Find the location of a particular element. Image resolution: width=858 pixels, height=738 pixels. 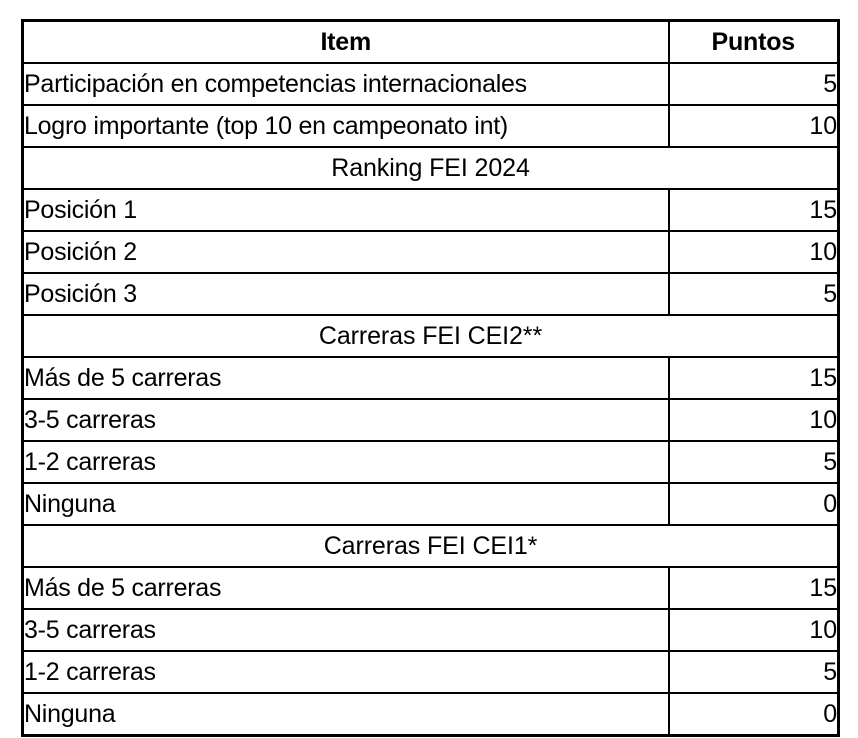

section-title: Carreras FEI CEI1* is located at coordinates (430, 546).